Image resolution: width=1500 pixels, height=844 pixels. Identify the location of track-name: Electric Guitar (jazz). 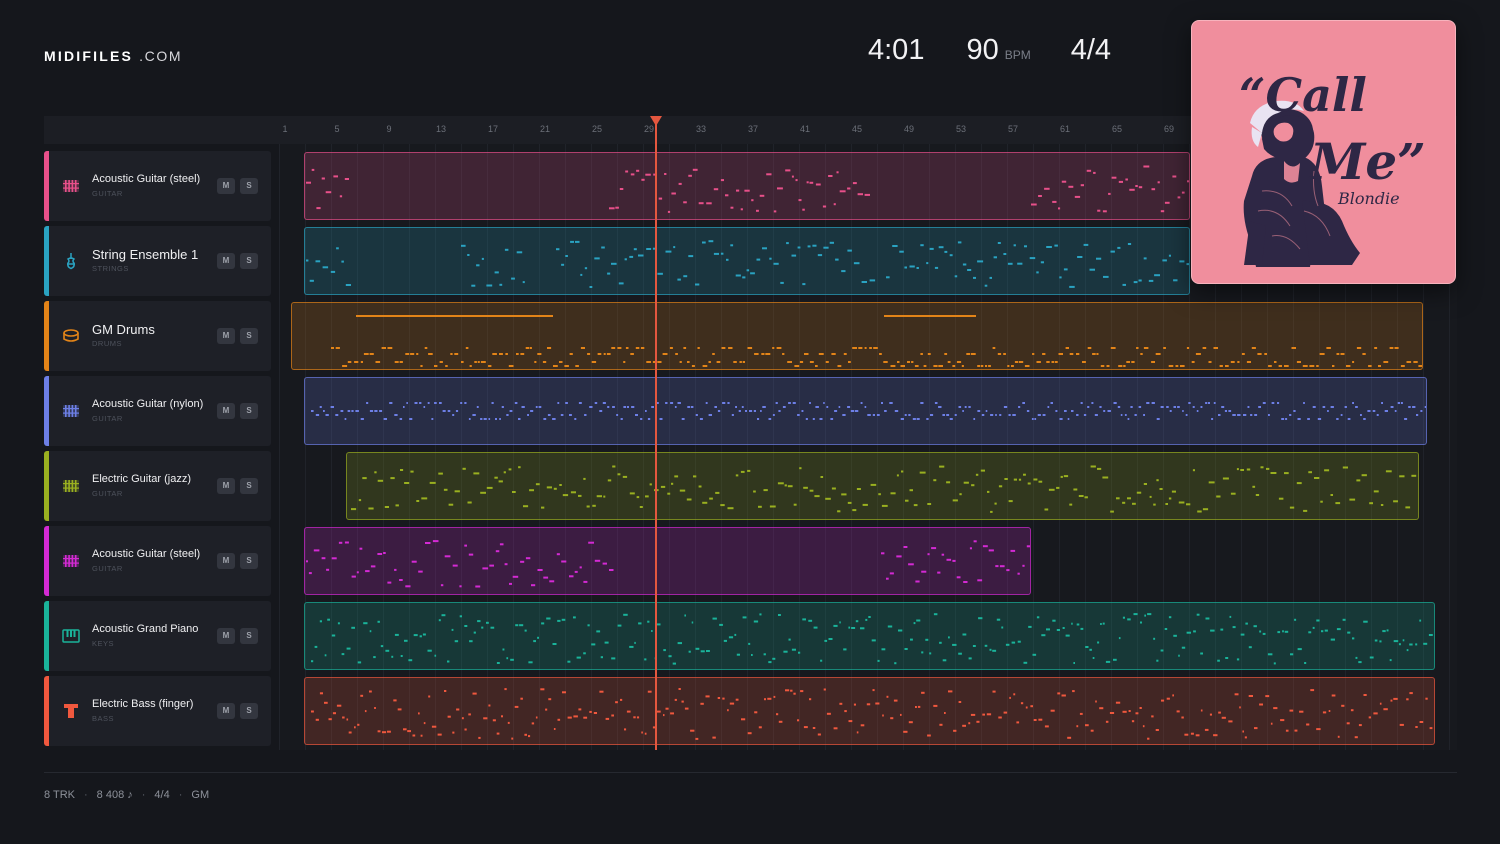
(141, 479).